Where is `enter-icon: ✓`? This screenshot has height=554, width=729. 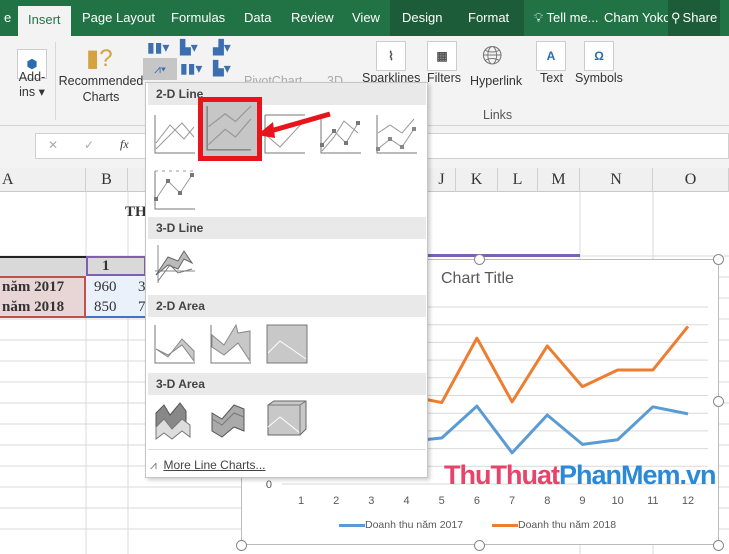 enter-icon: ✓ is located at coordinates (89, 145).